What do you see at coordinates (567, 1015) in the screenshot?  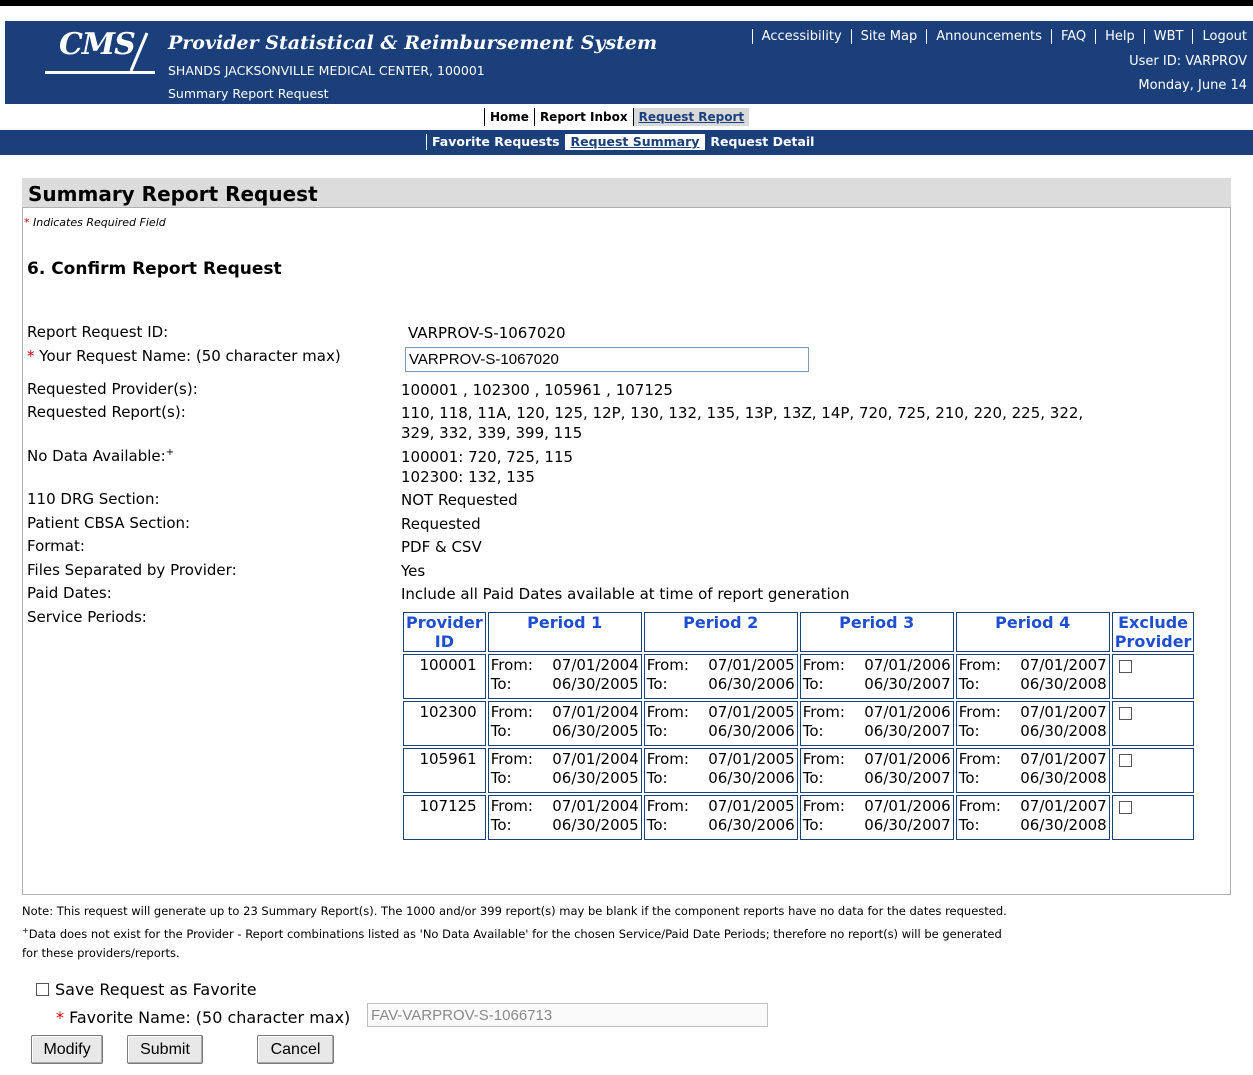 I see `favorite-name-input` at bounding box center [567, 1015].